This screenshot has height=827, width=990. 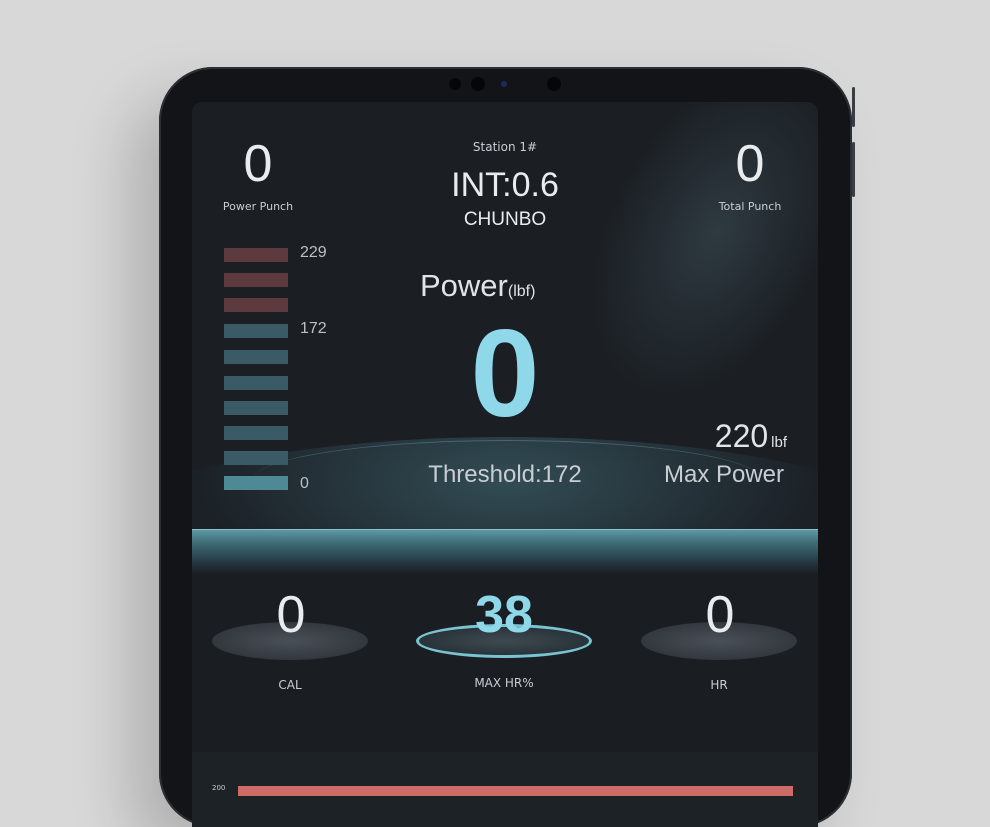 I want to click on scale-mid-label: 172, so click(x=313, y=328).